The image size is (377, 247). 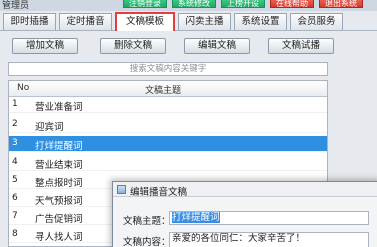 I want to click on dialog-title-bar: 编辑播音文稿, so click(x=245, y=190).